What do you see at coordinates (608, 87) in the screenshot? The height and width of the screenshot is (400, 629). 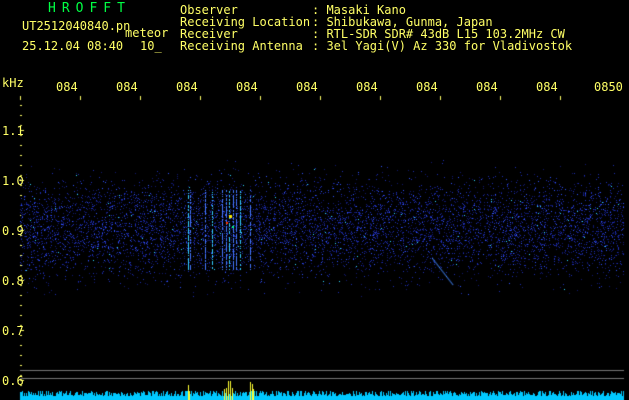 I see `x-tick-label: 0850` at bounding box center [608, 87].